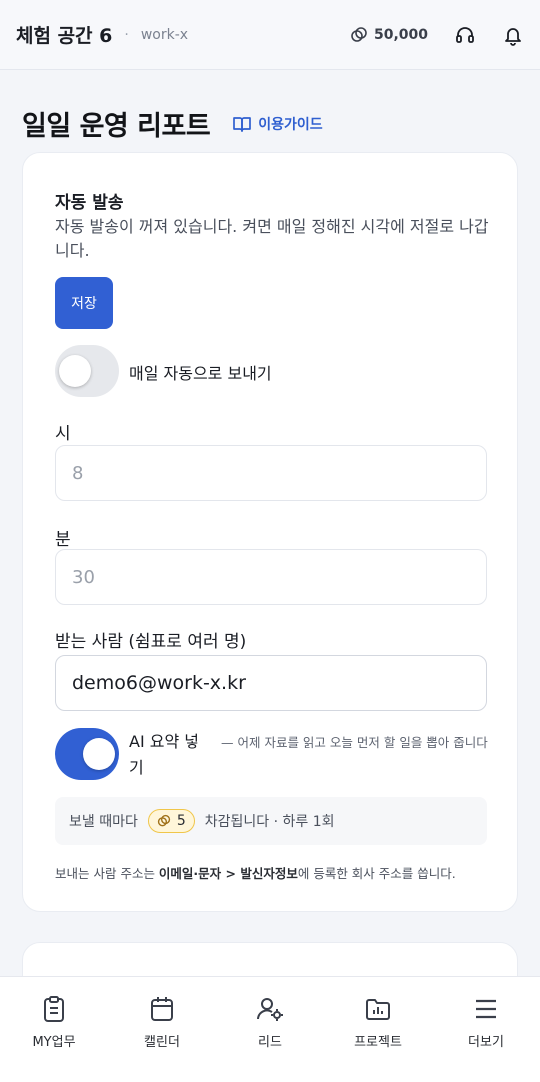 The width and height of the screenshot is (540, 1082). I want to click on cost-prefix: 보낼 때마다, so click(103, 822).